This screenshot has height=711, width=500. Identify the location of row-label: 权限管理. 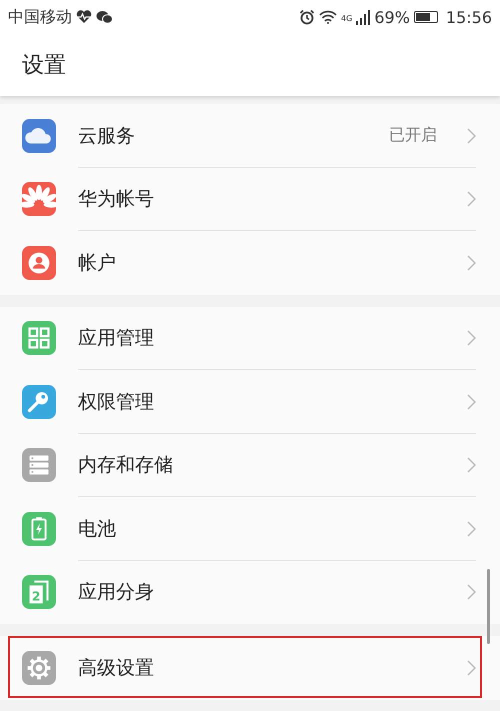
(116, 402).